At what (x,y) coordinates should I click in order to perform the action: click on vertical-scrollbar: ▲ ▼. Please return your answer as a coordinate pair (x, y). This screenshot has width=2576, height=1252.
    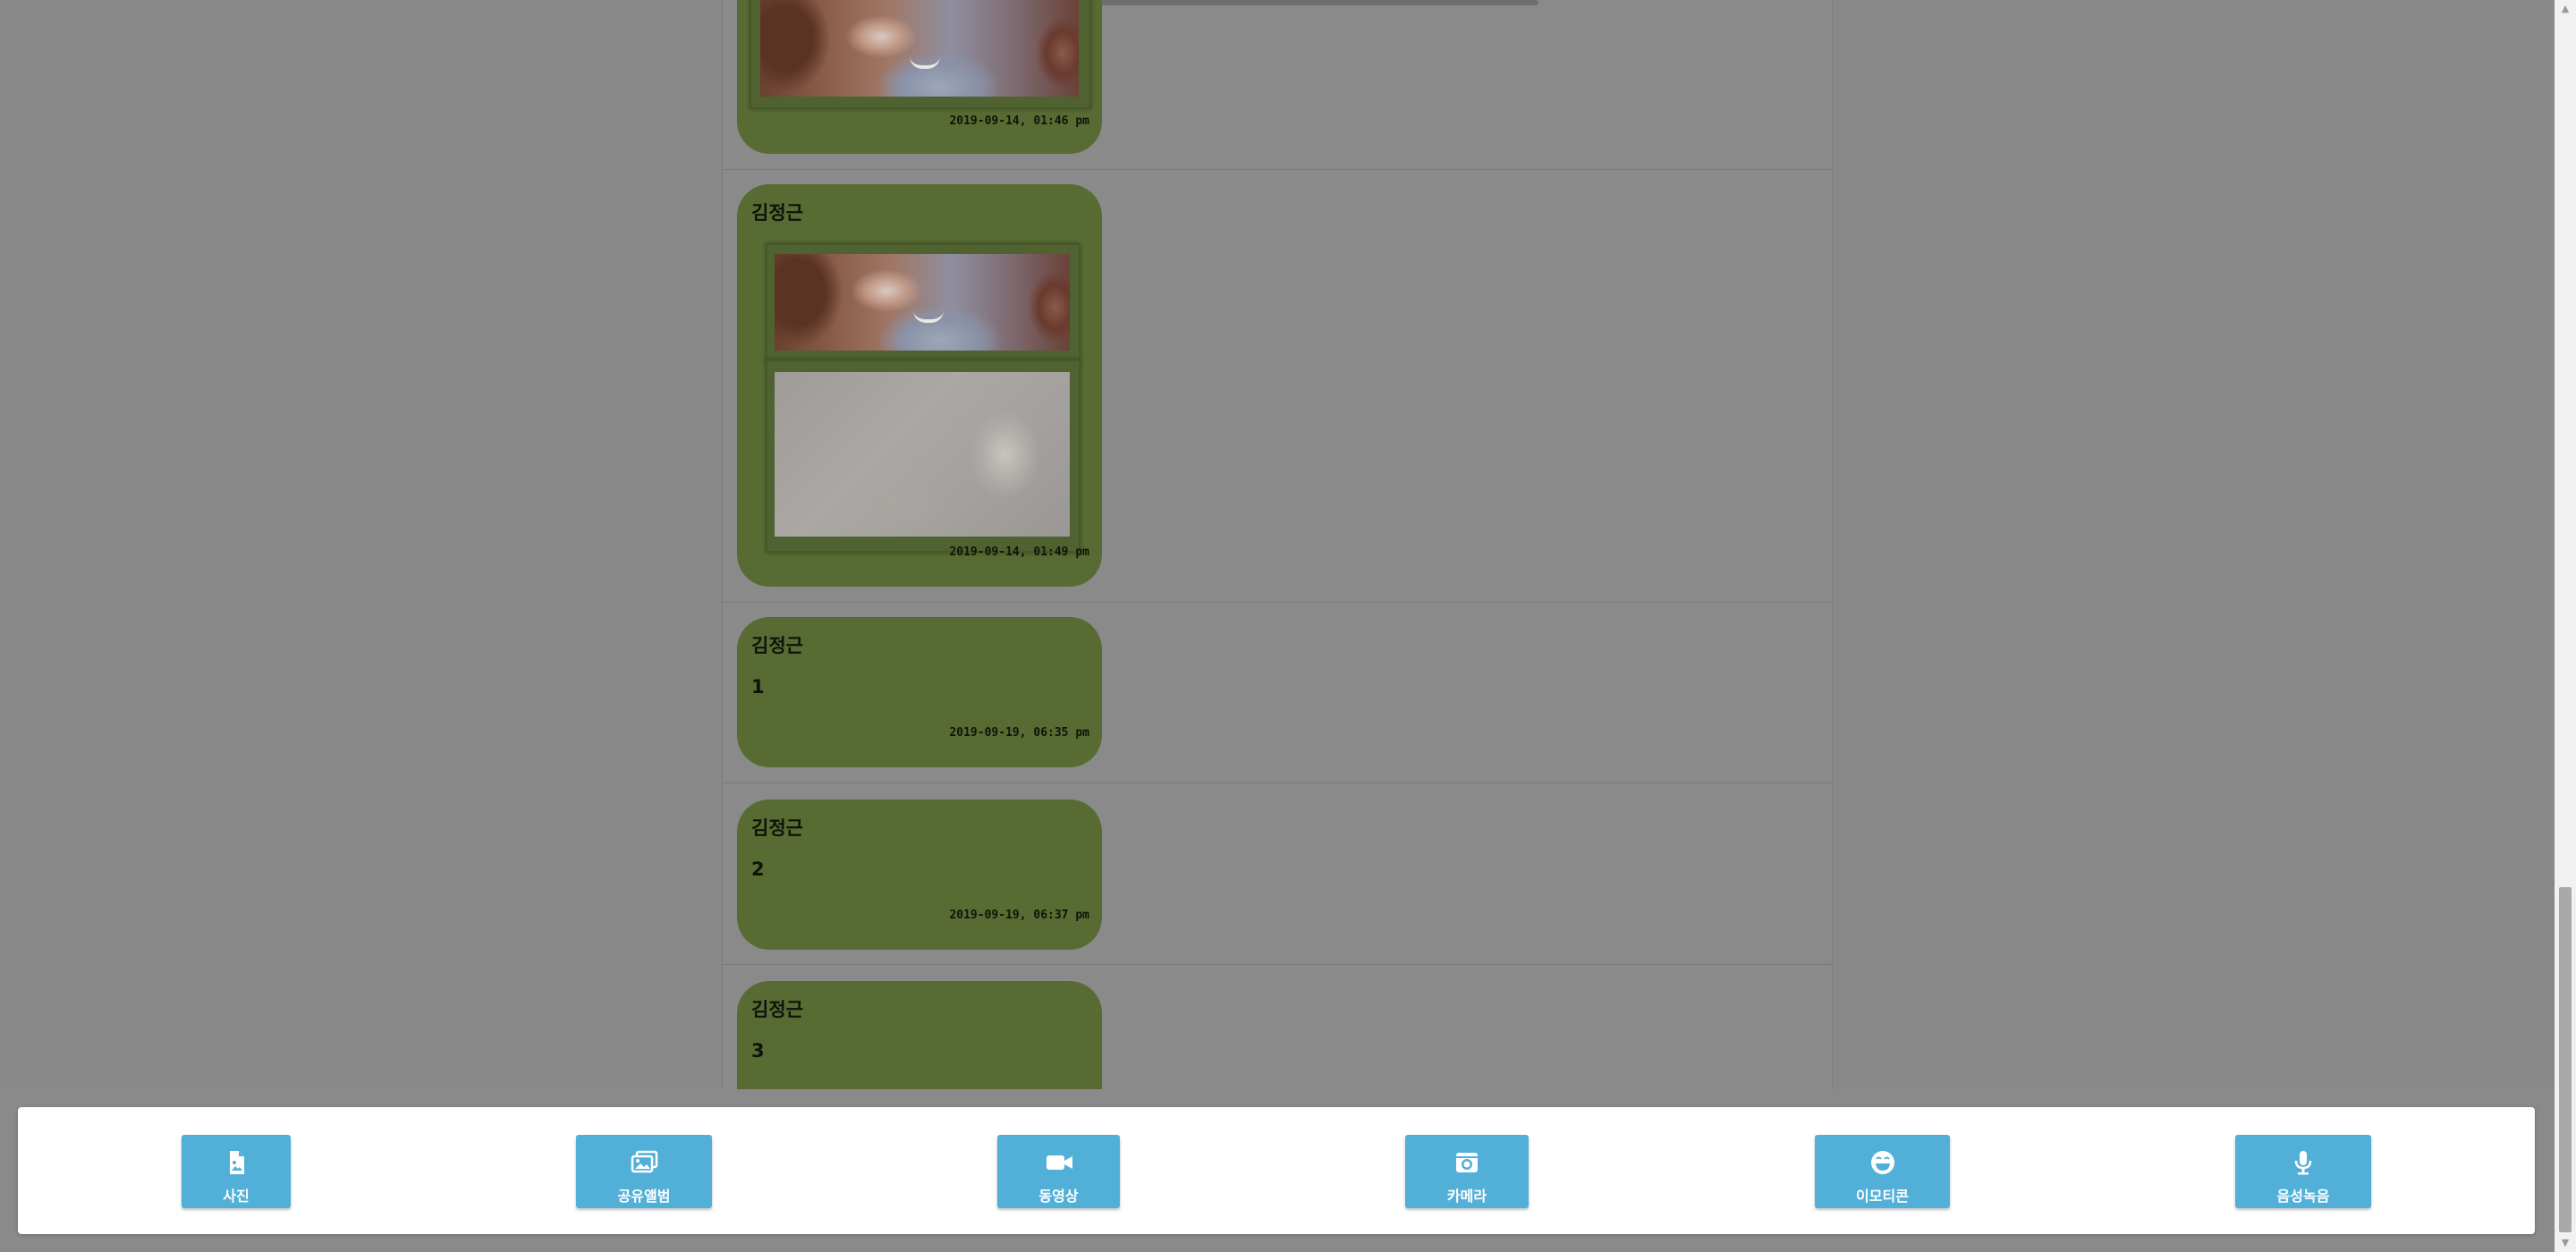
    Looking at the image, I should click on (2565, 626).